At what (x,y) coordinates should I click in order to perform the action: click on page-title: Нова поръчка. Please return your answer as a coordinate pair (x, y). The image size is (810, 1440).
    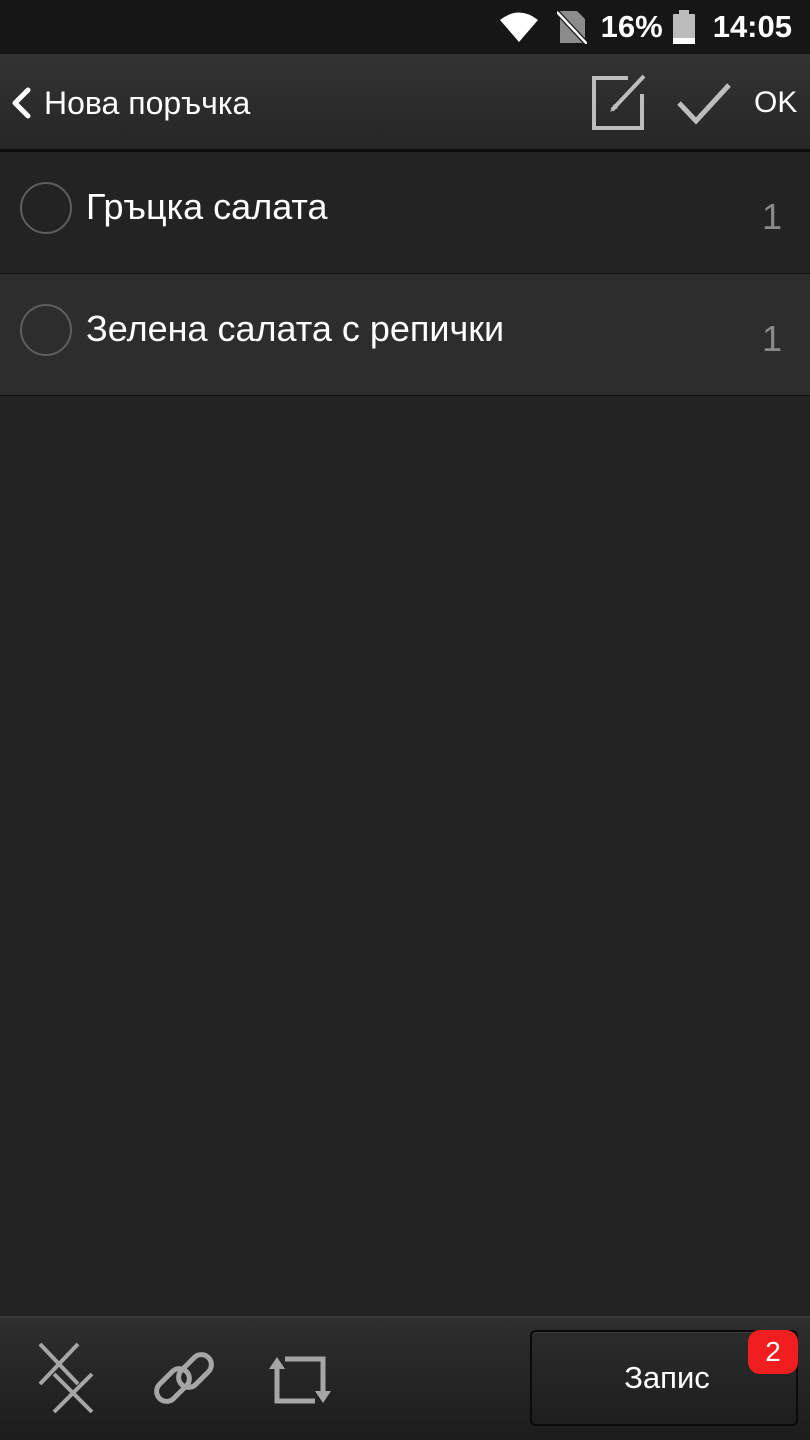
    Looking at the image, I should click on (147, 102).